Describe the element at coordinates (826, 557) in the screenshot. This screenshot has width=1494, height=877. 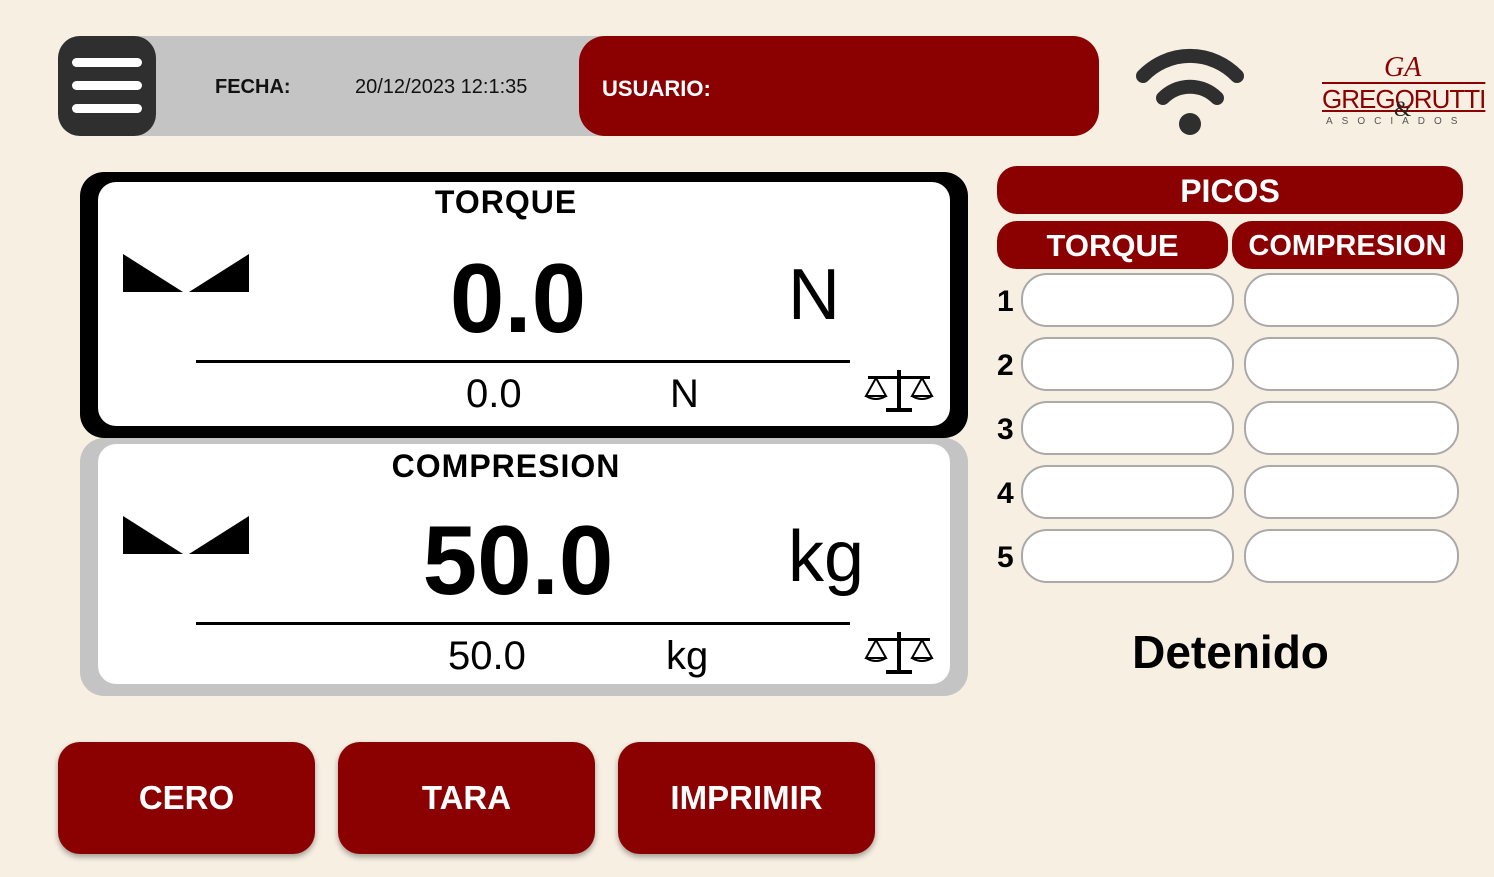
I see `compresion-unit: kg` at that location.